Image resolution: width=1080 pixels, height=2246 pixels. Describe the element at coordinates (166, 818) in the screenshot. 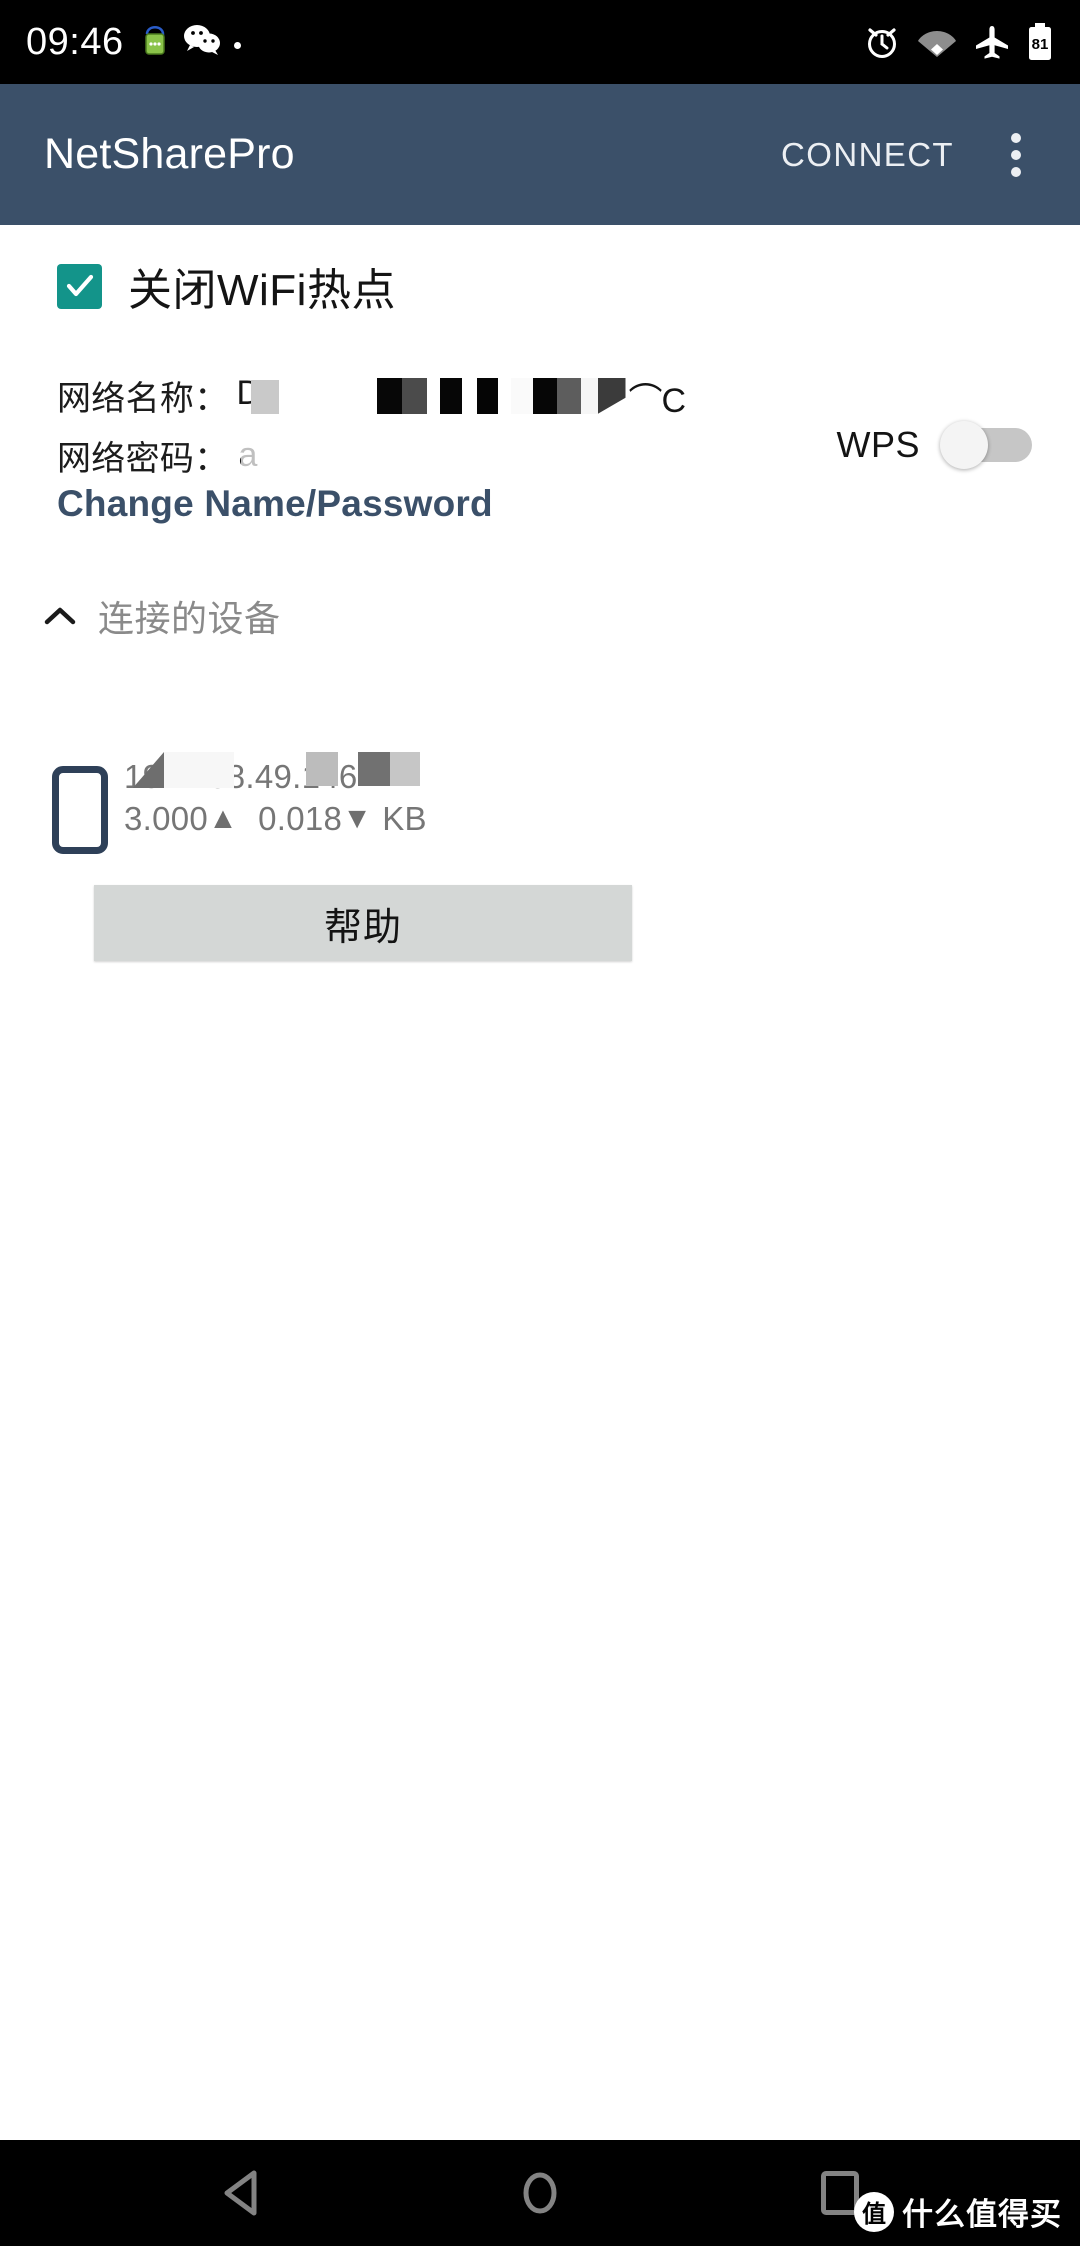

I see `device-upload-value: 3.000` at that location.